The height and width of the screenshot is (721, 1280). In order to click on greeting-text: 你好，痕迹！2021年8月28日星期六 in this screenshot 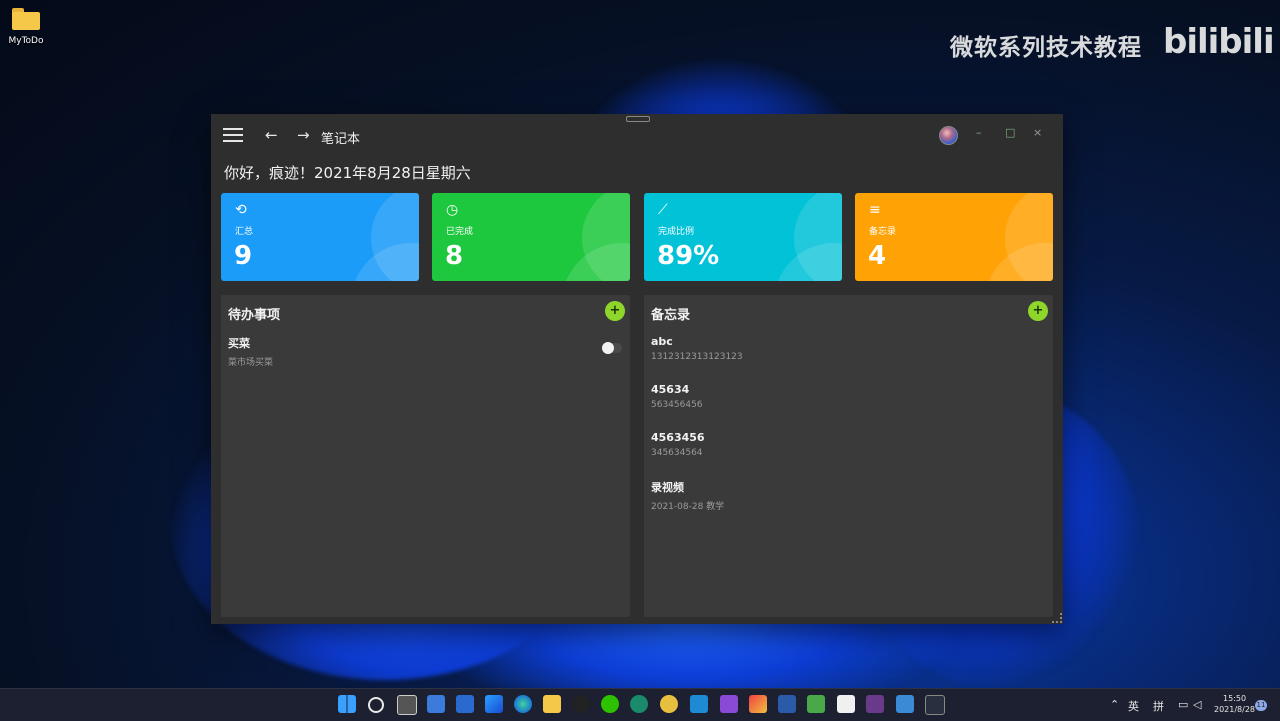, I will do `click(347, 173)`.